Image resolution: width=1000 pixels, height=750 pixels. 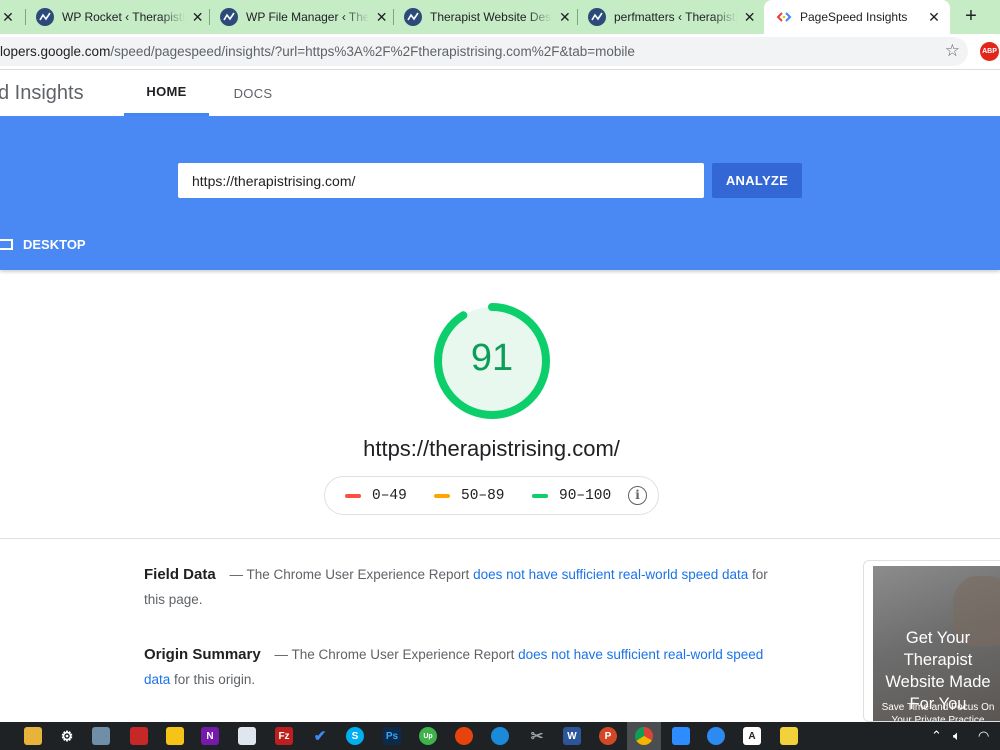 What do you see at coordinates (784, 17) in the screenshot?
I see `pagespeed-icon` at bounding box center [784, 17].